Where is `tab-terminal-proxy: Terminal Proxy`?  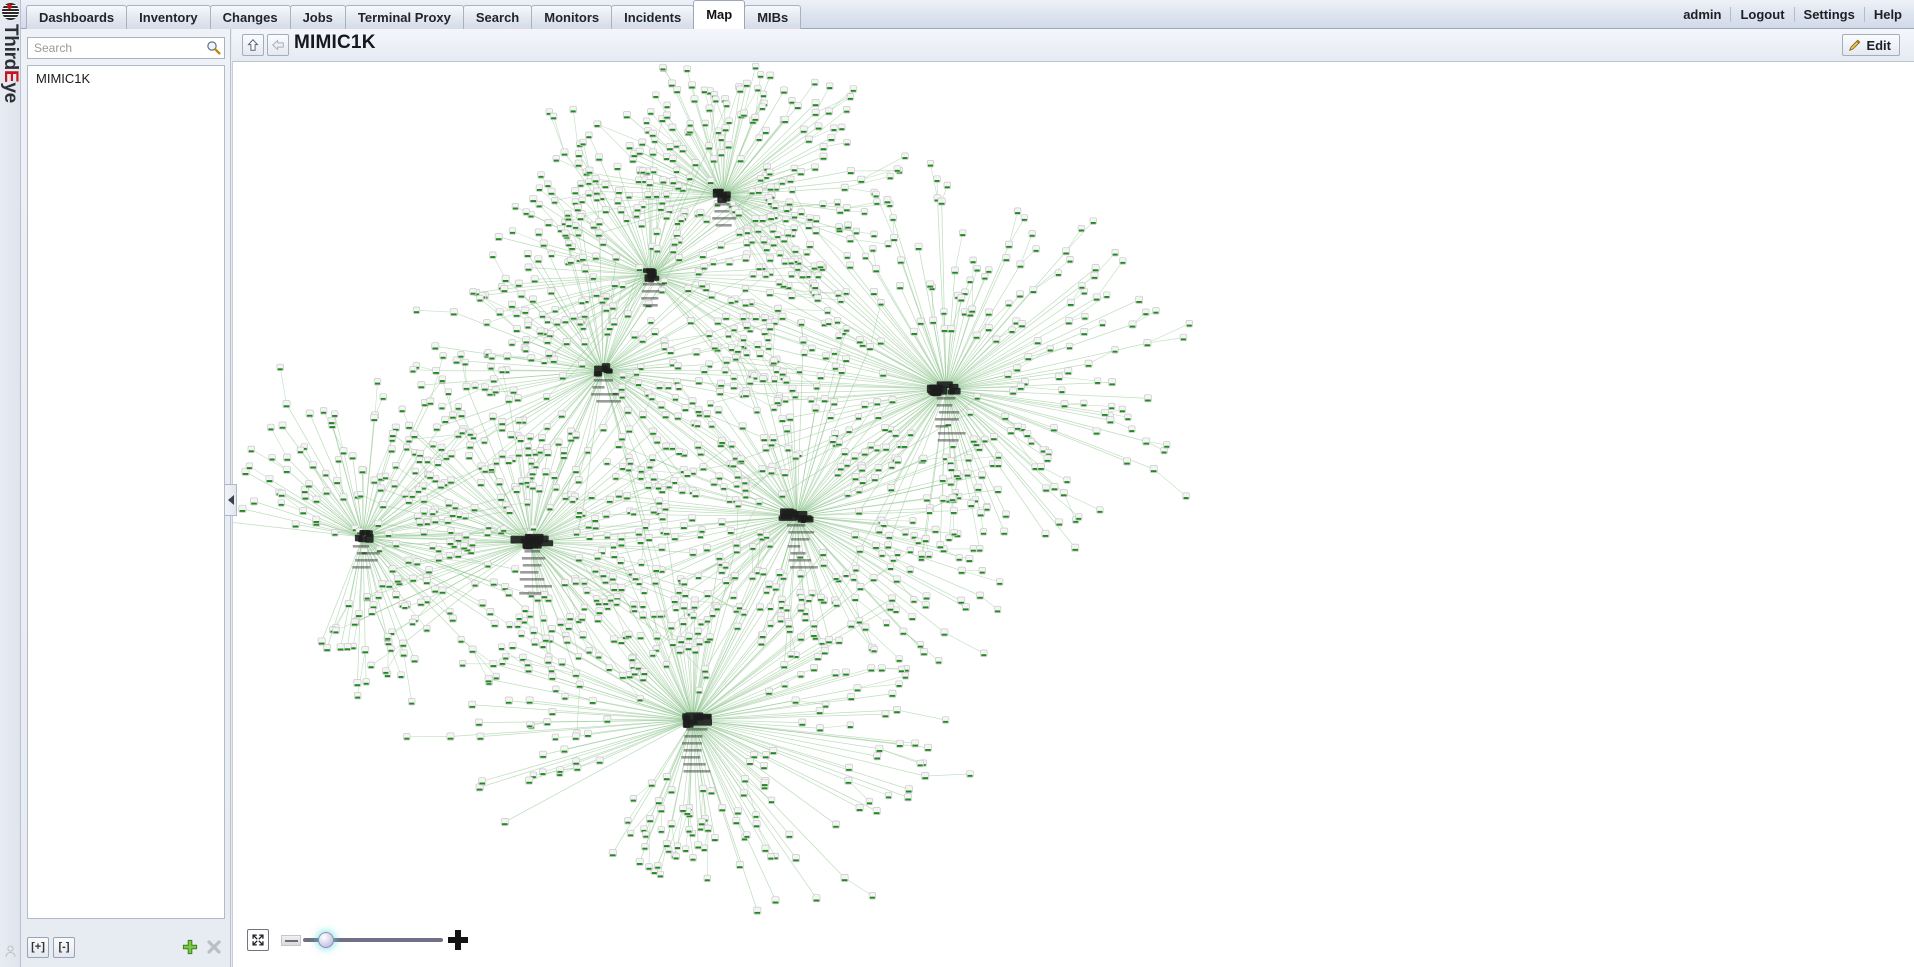 tab-terminal-proxy: Terminal Proxy is located at coordinates (404, 17).